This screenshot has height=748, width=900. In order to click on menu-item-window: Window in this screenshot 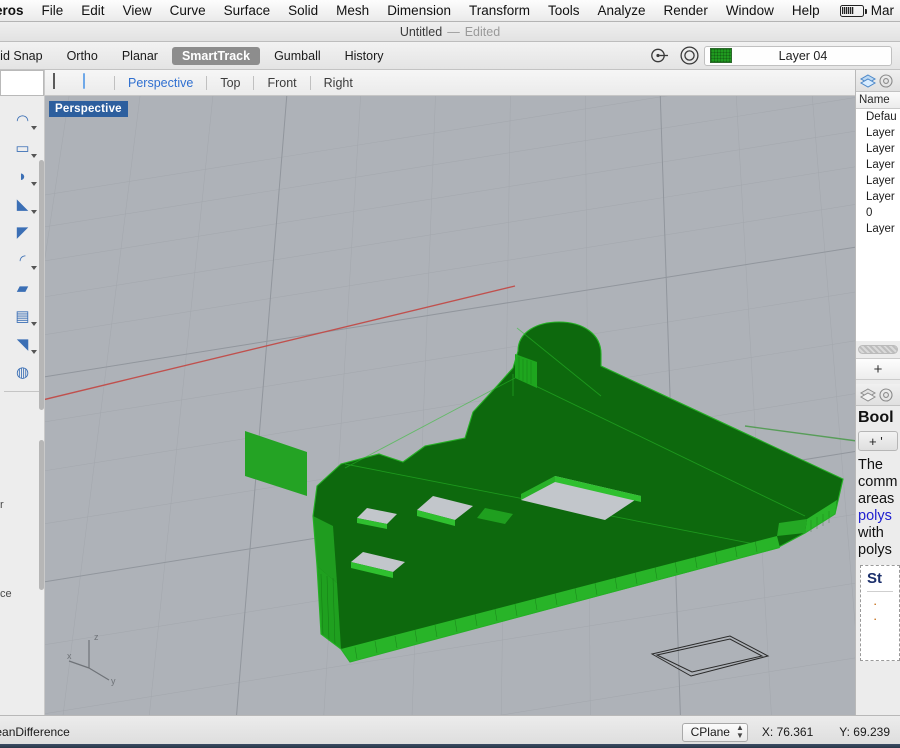, I will do `click(750, 11)`.